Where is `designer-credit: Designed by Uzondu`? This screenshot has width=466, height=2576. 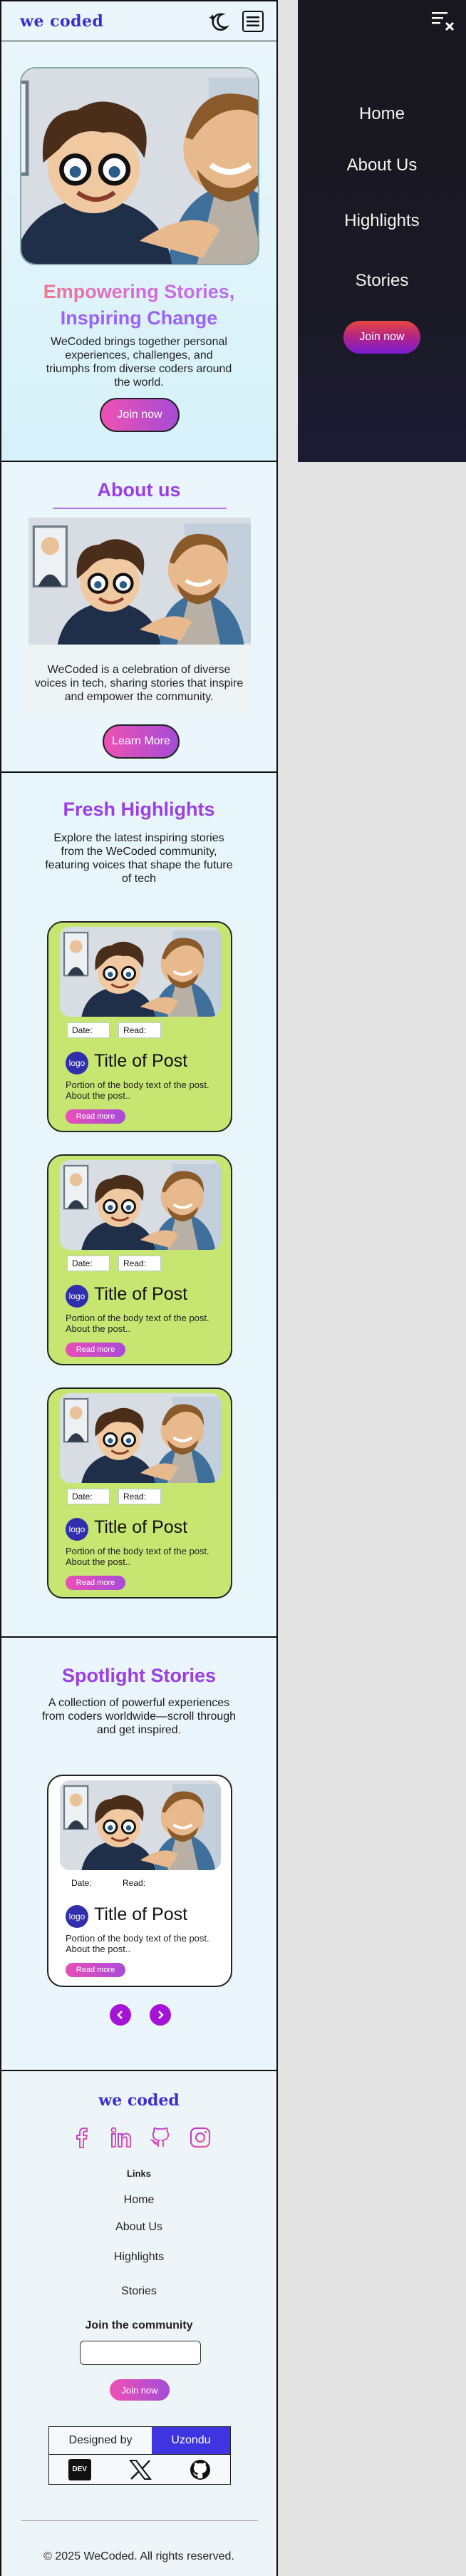 designer-credit: Designed by Uzondu is located at coordinates (139, 2440).